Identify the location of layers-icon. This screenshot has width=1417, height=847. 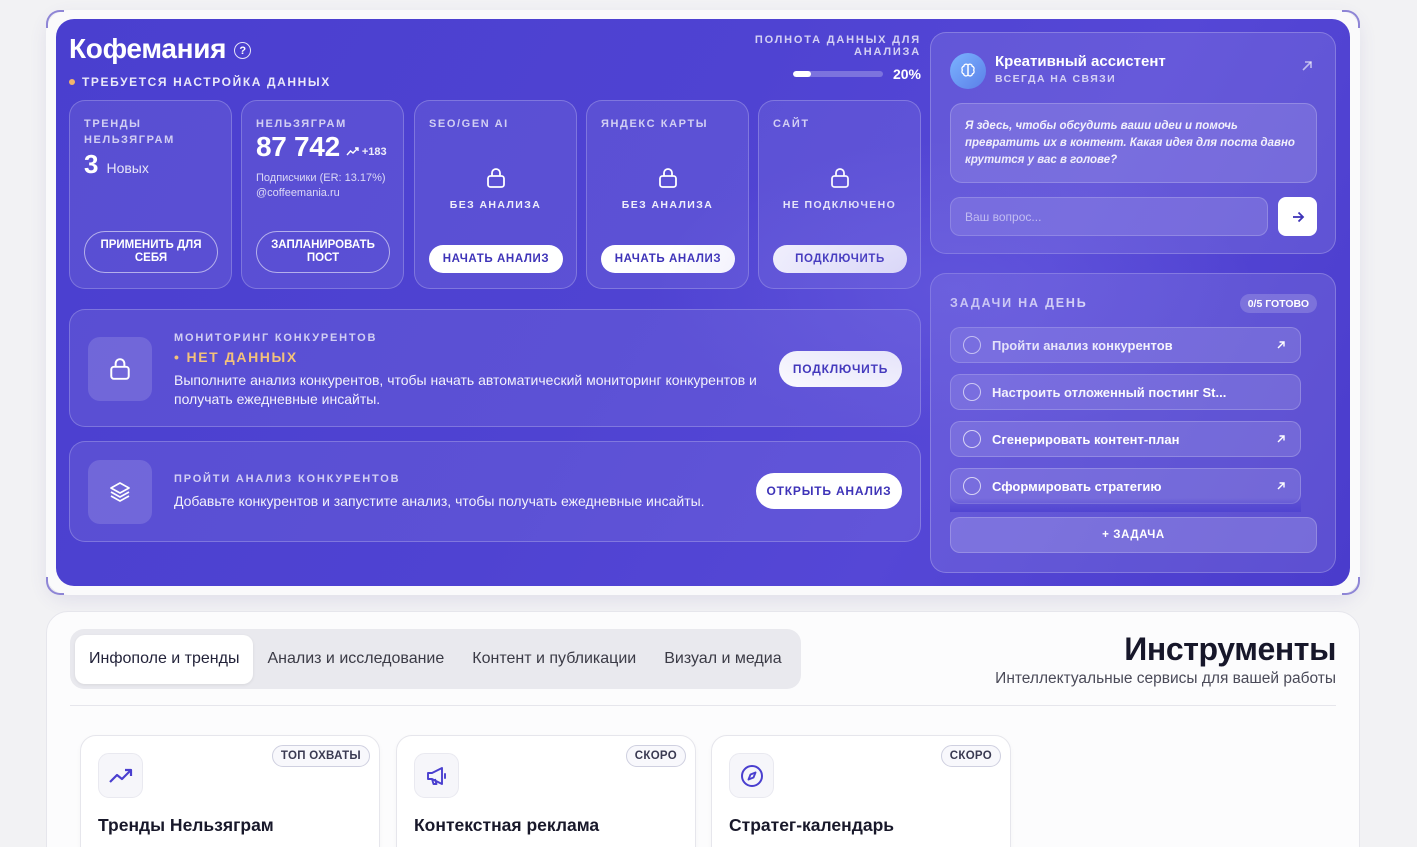
(120, 492).